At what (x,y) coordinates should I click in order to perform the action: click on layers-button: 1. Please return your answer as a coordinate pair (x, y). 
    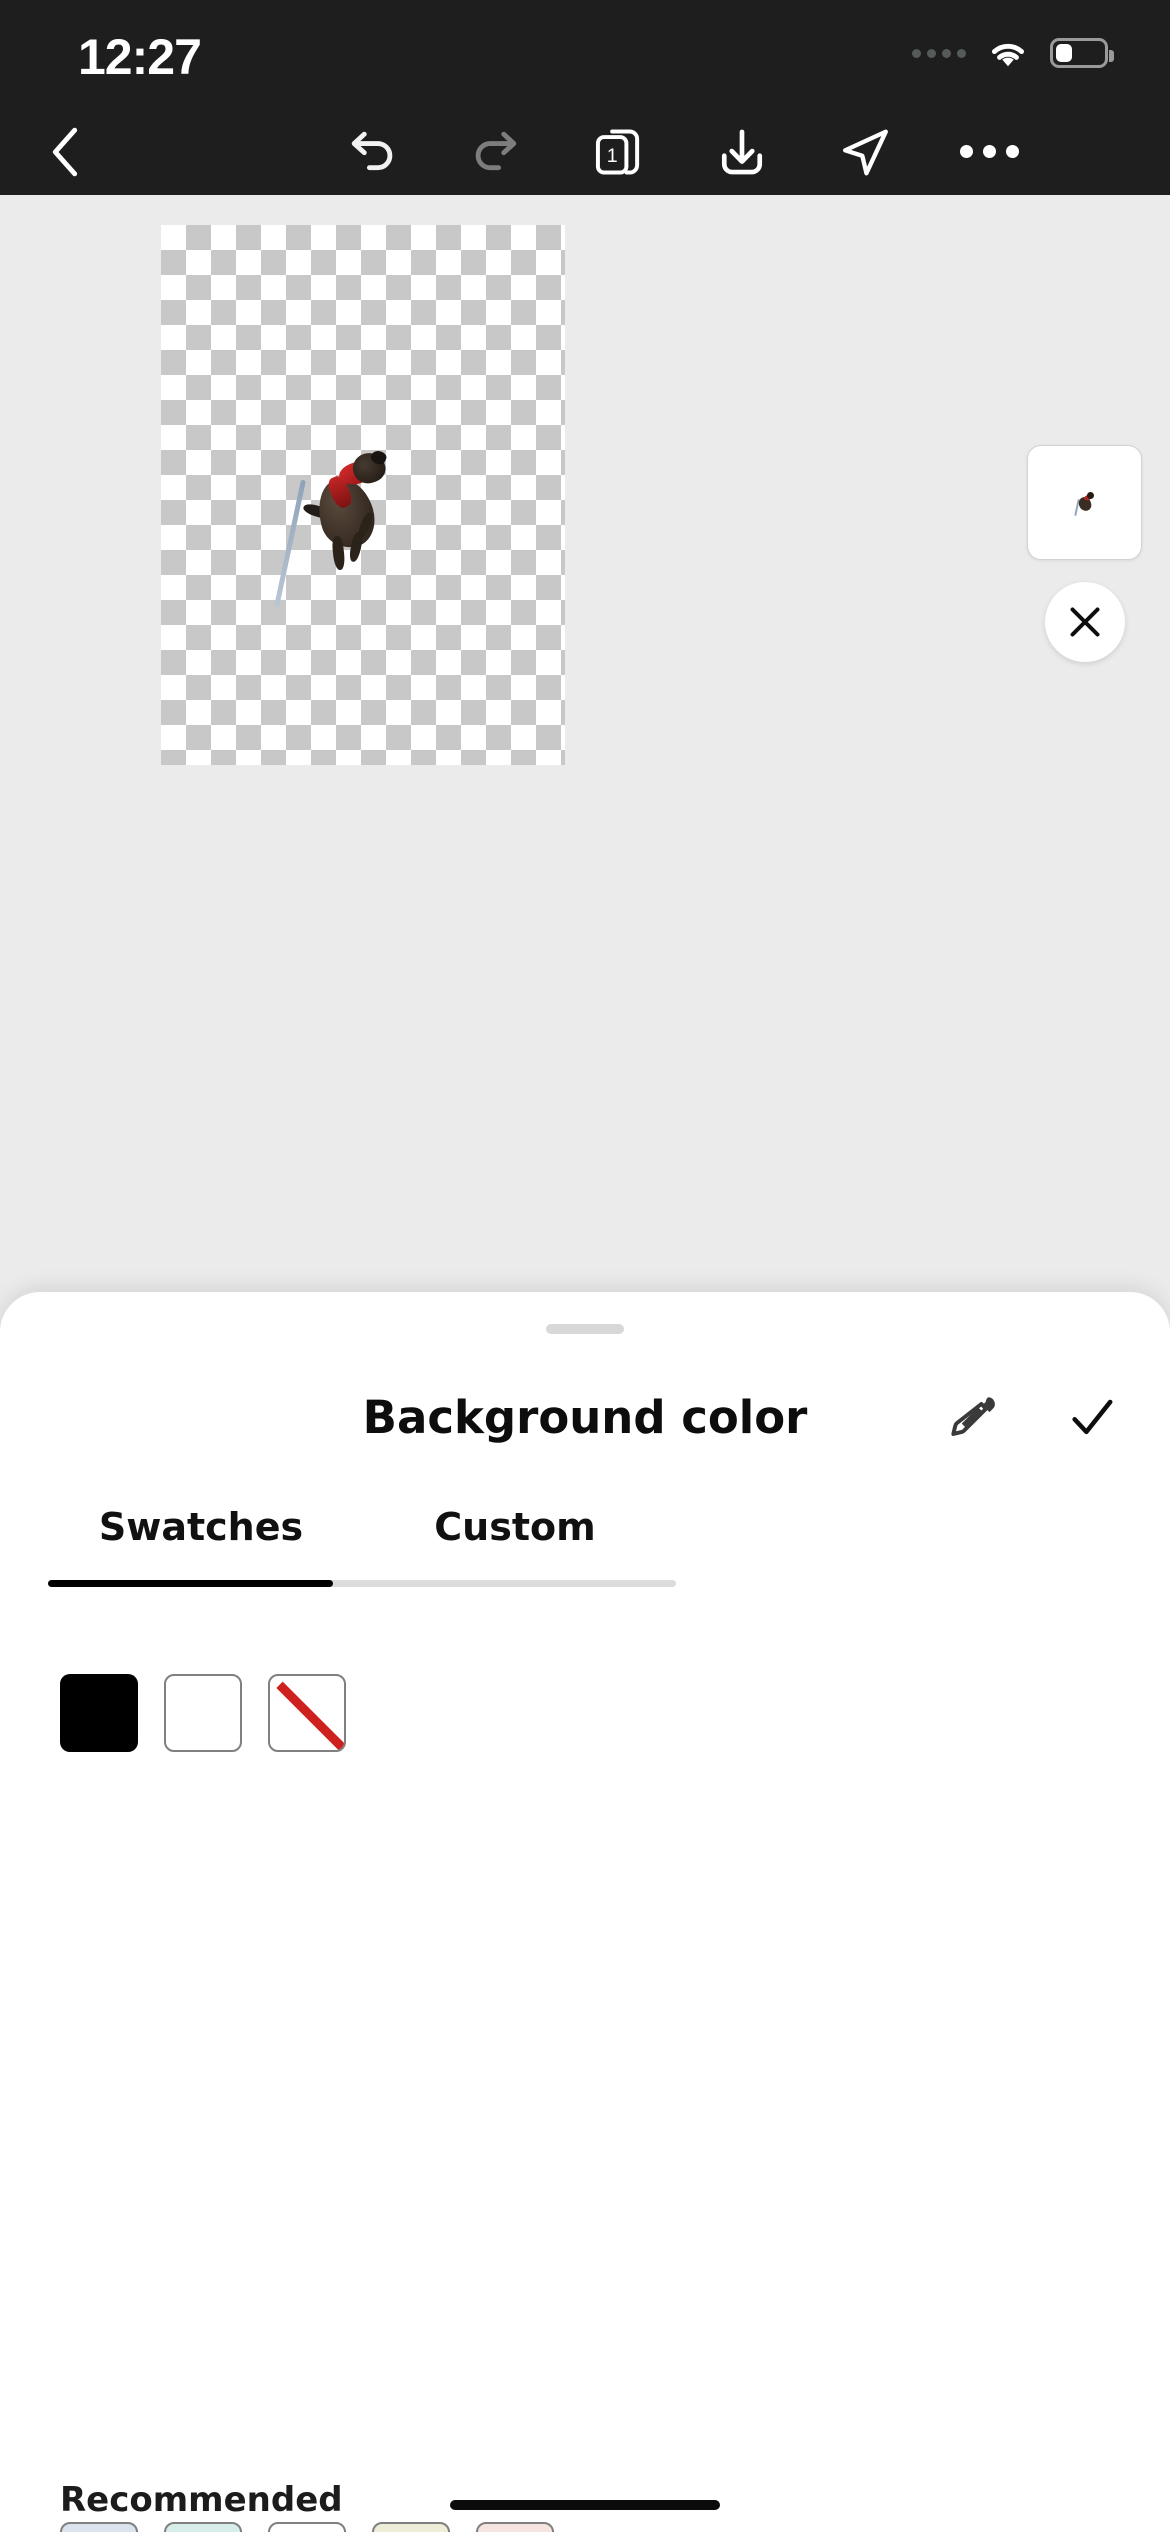
    Looking at the image, I should click on (618, 152).